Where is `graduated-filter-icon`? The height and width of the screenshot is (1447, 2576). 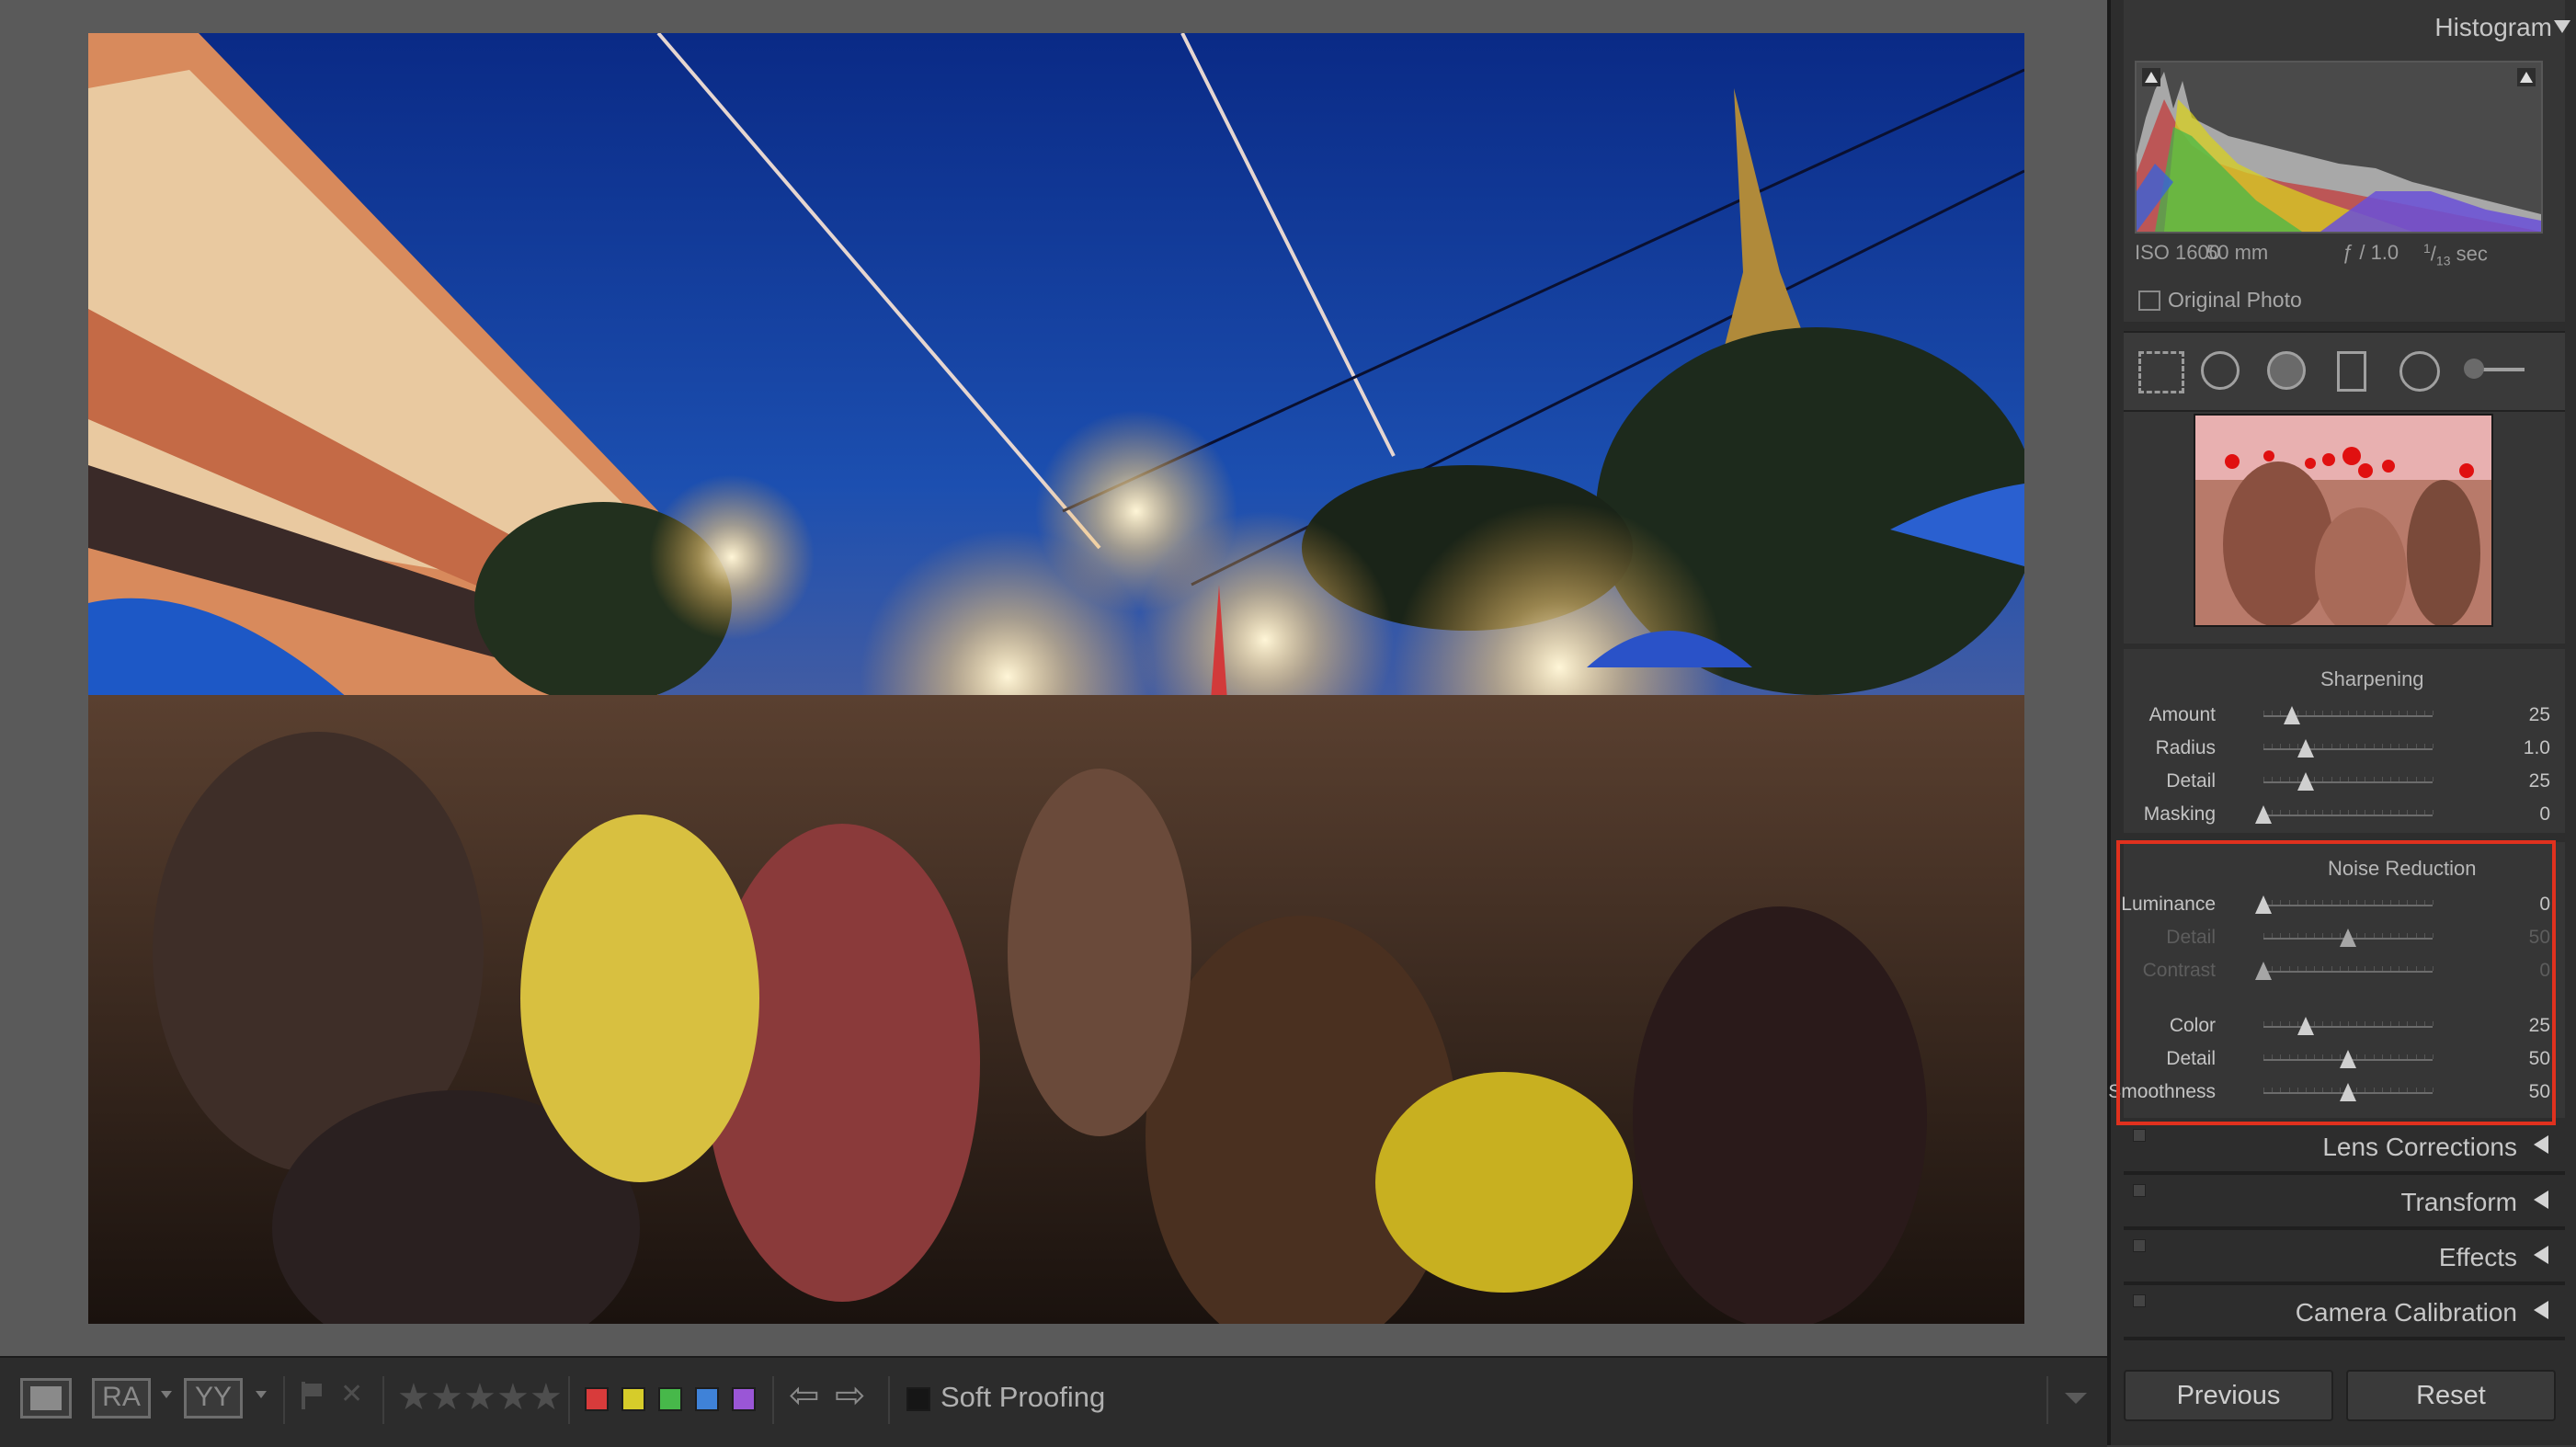
graduated-filter-icon is located at coordinates (2351, 371).